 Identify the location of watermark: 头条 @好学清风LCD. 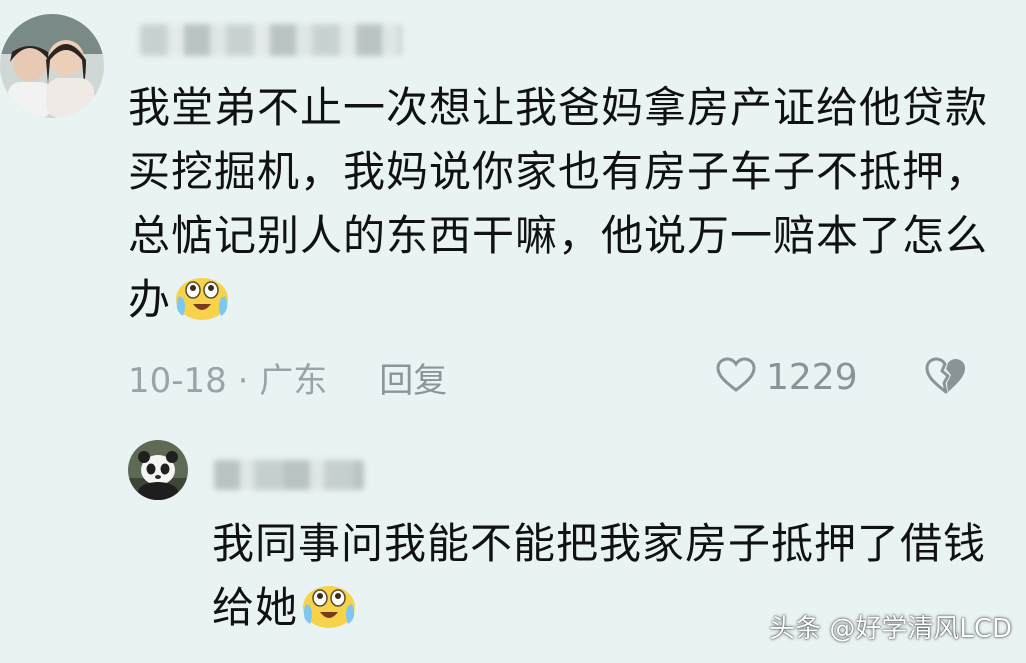
(890, 629).